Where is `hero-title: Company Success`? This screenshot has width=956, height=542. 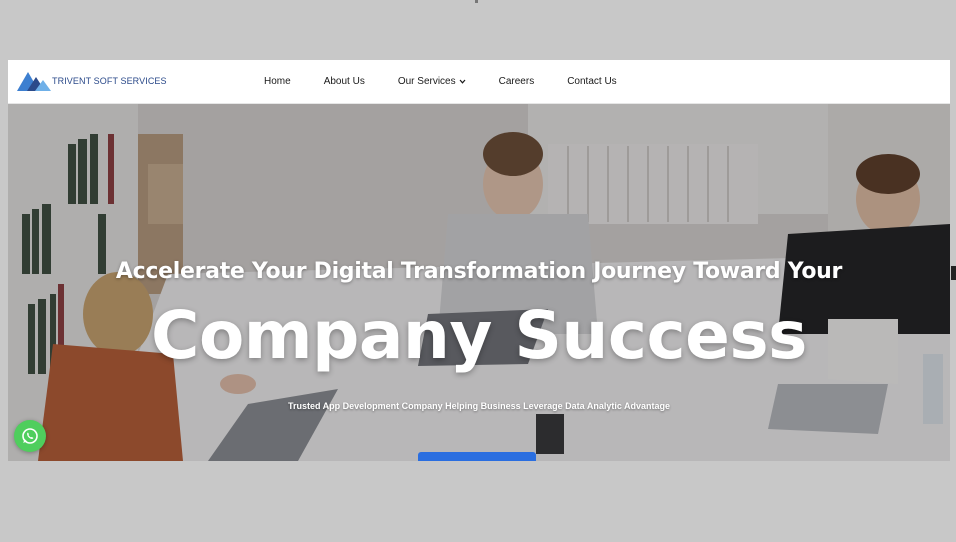 hero-title: Company Success is located at coordinates (479, 335).